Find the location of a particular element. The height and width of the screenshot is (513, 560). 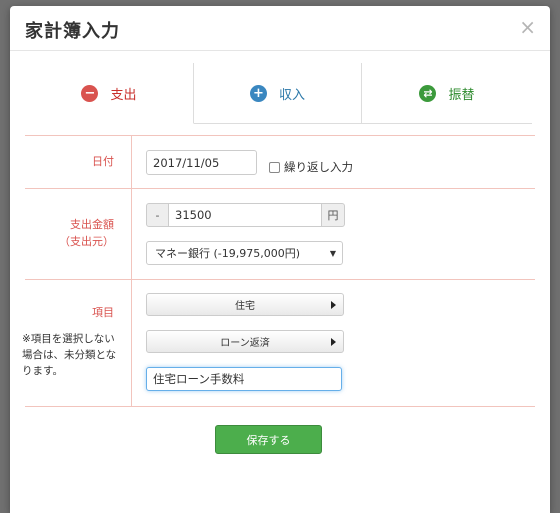

checkbox-icon is located at coordinates (274, 167).